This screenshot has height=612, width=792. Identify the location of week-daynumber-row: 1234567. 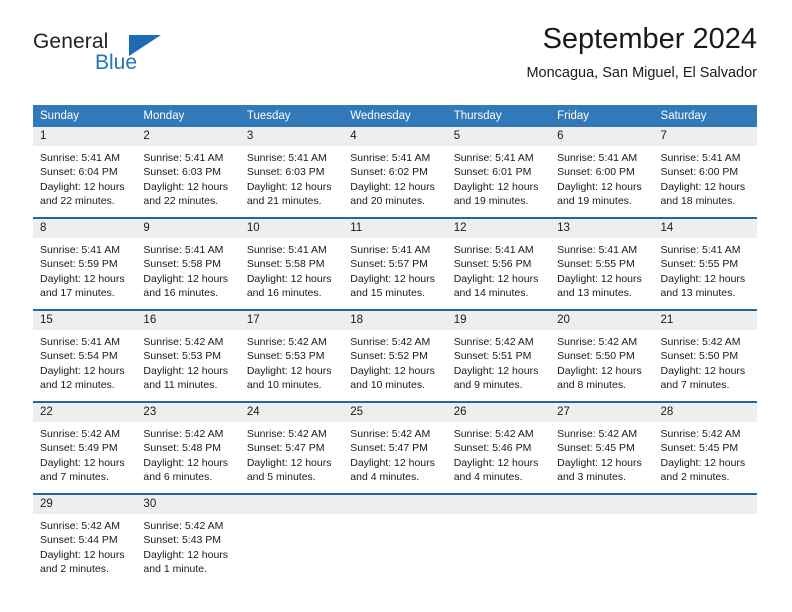
(395, 136).